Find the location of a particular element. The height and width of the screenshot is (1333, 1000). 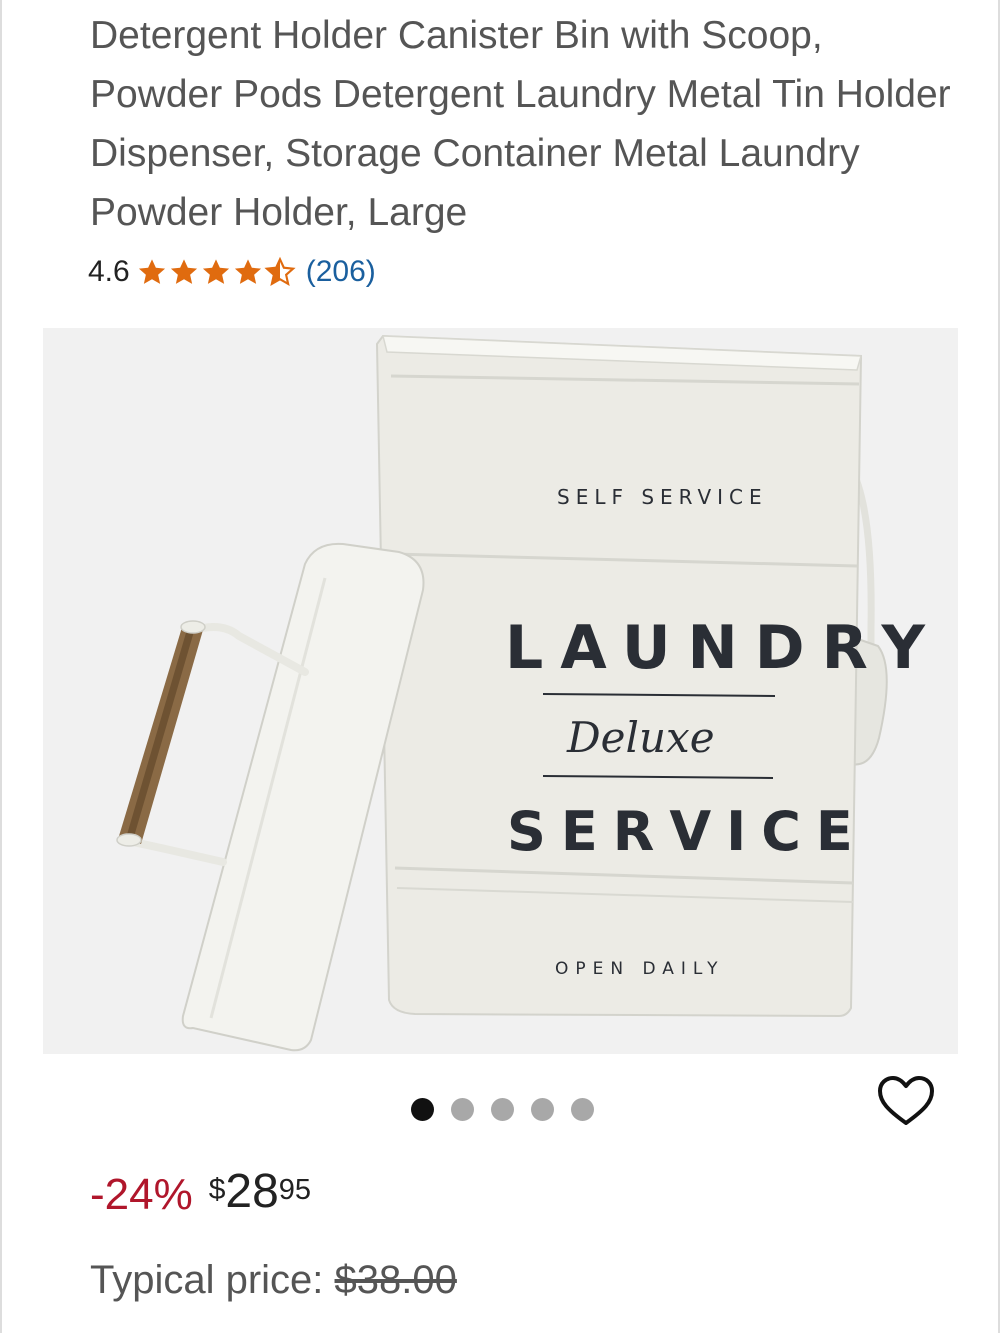

typical-price: Typical price: $38.00 is located at coordinates (273, 1280).